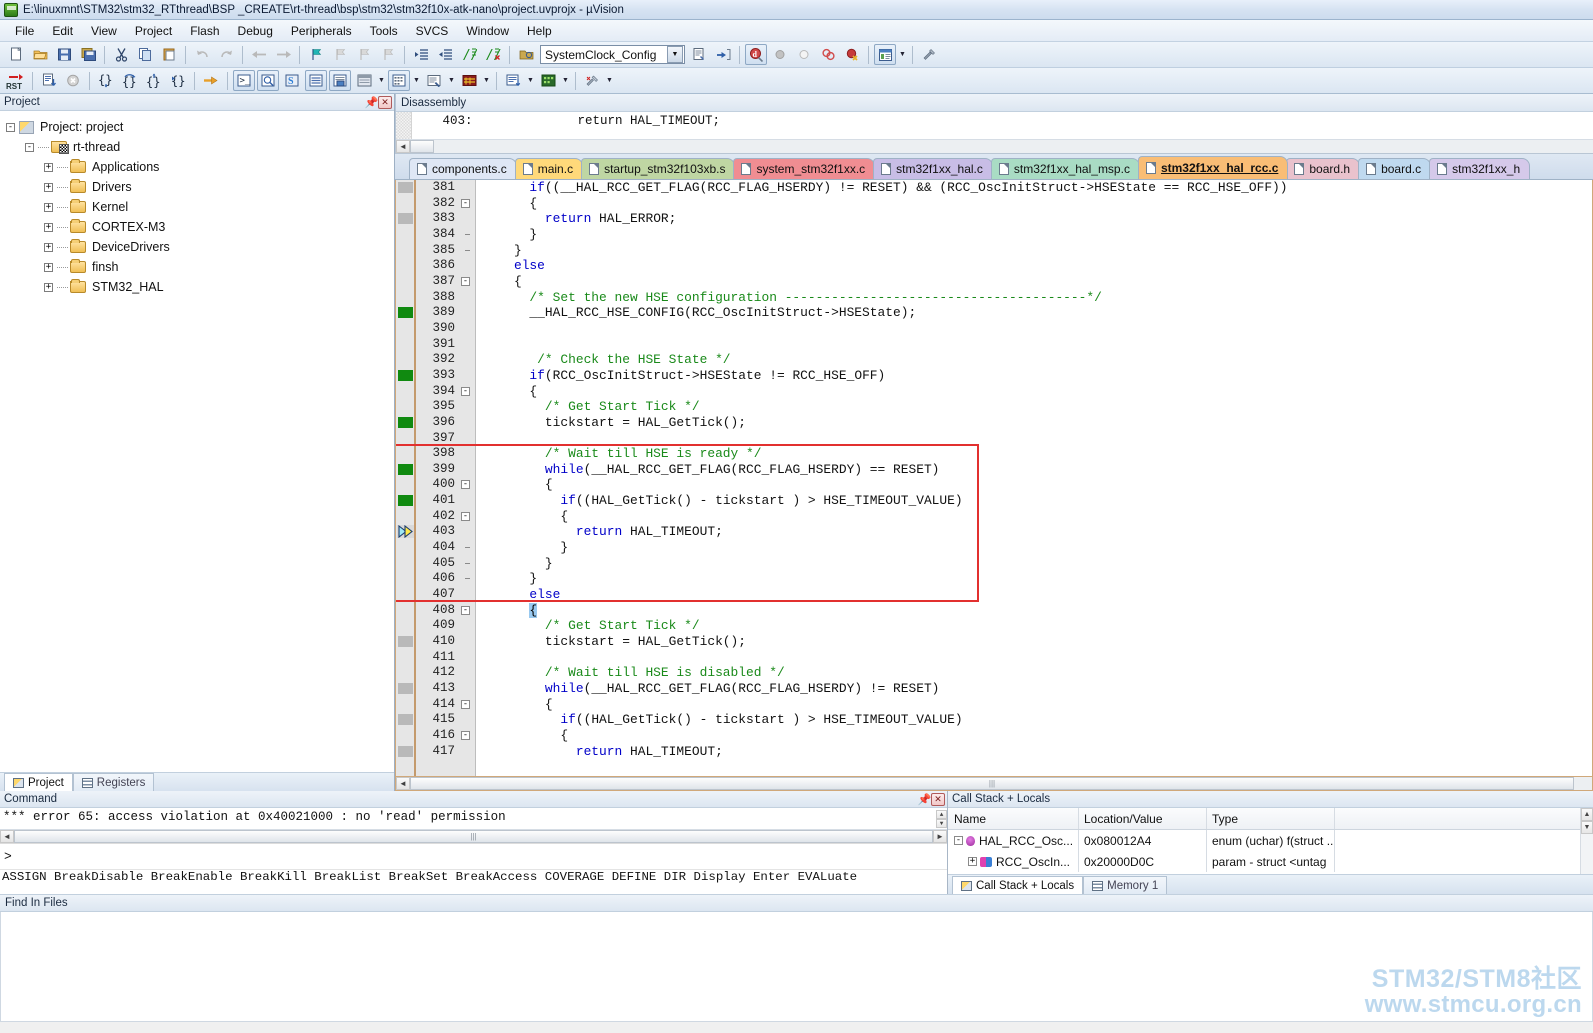 This screenshot has height=1033, width=1593. I want to click on registers-window-icon, so click(316, 80).